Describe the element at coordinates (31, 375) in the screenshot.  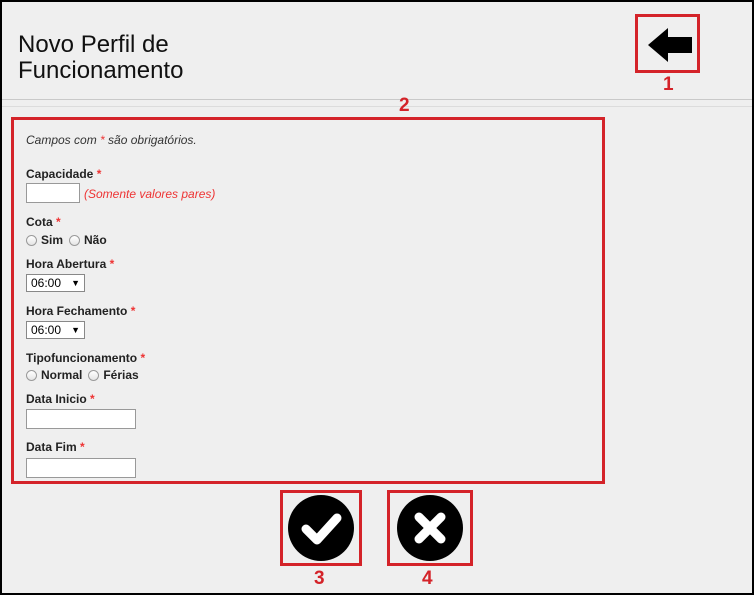
I see `tipo-normal-radio` at that location.